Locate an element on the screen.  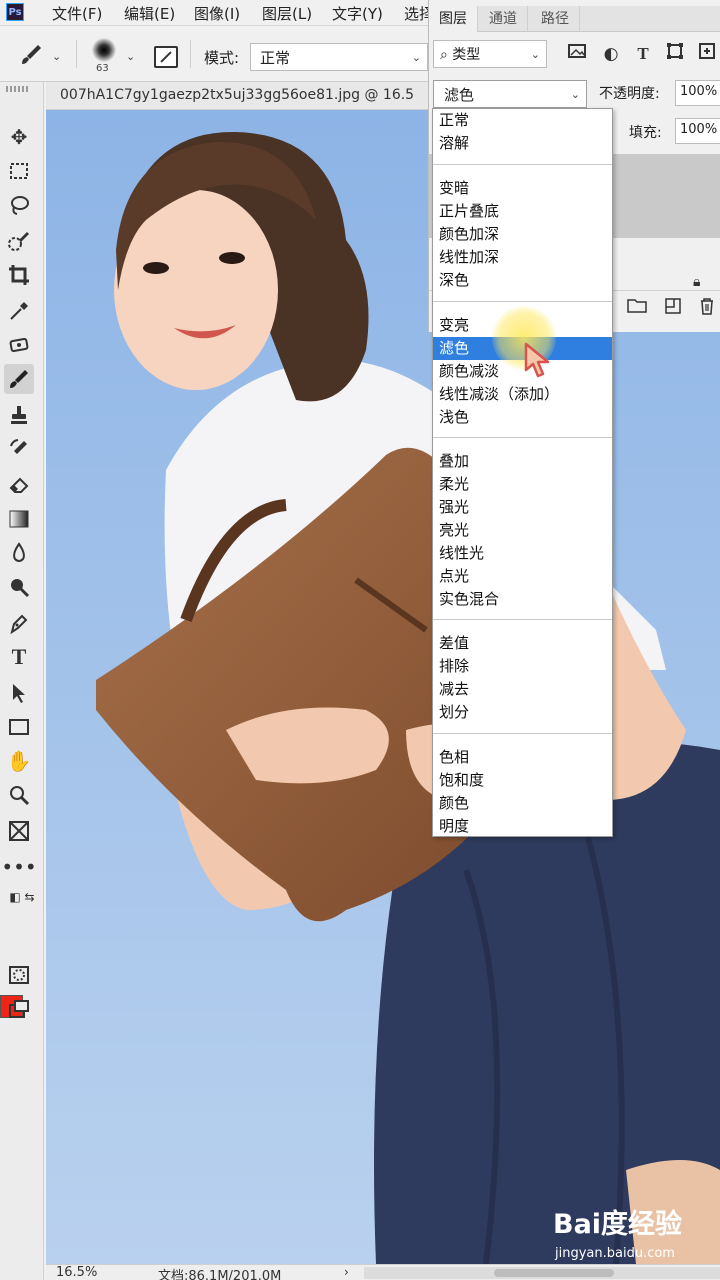
more-tools-icon: ••• is located at coordinates (18, 867).